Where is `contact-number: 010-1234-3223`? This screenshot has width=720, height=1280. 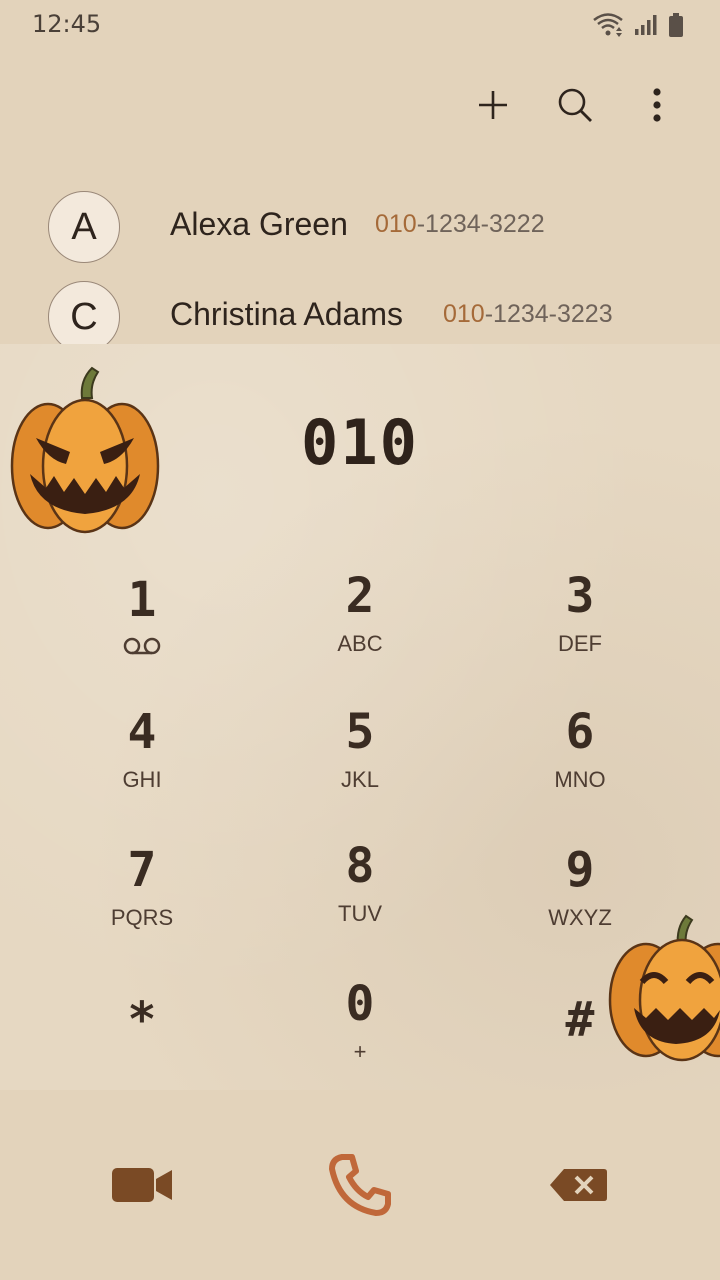 contact-number: 010-1234-3223 is located at coordinates (528, 314).